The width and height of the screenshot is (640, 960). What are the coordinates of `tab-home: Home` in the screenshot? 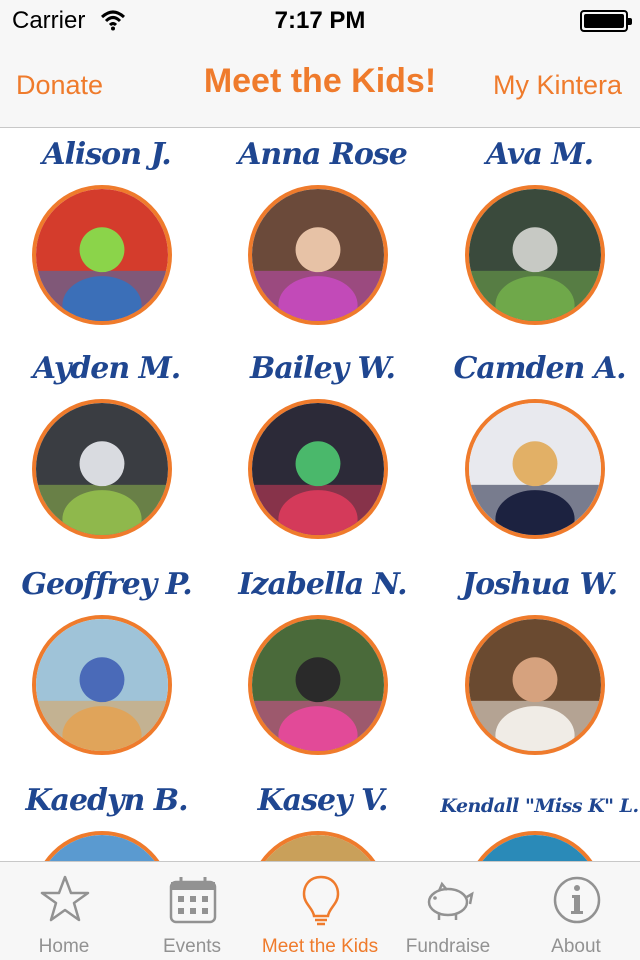 It's located at (64, 911).